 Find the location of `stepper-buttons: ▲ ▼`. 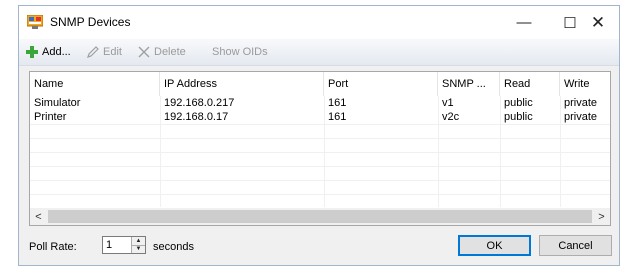

stepper-buttons: ▲ ▼ is located at coordinates (138, 245).